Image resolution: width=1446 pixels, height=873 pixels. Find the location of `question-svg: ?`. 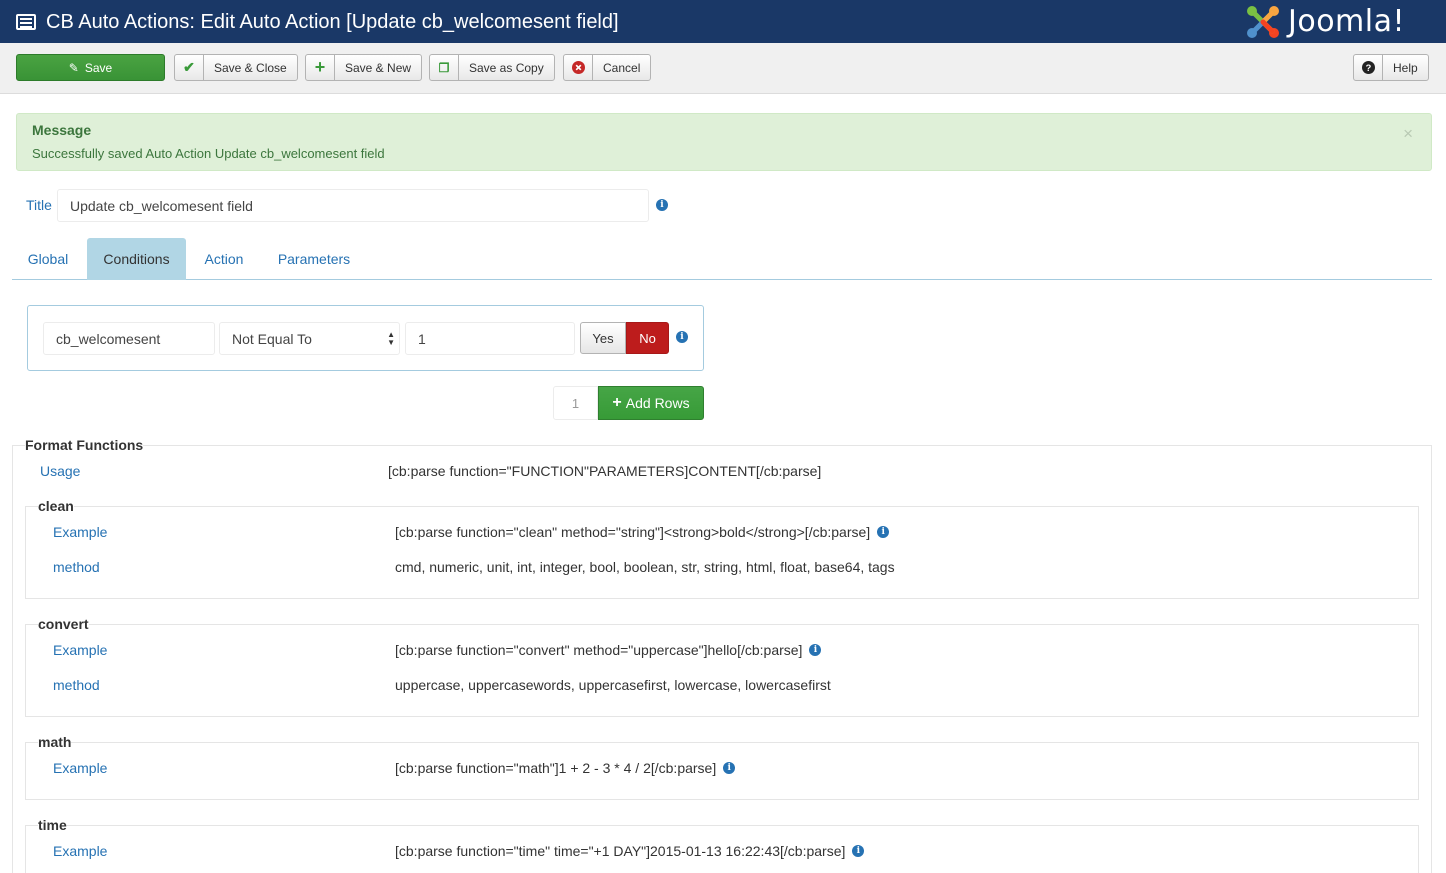

question-svg: ? is located at coordinates (1368, 67).